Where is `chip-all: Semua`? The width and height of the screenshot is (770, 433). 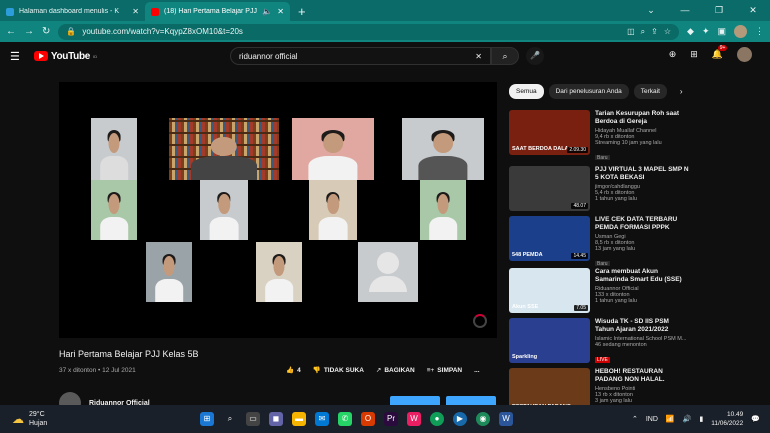 chip-all: Semua is located at coordinates (526, 91).